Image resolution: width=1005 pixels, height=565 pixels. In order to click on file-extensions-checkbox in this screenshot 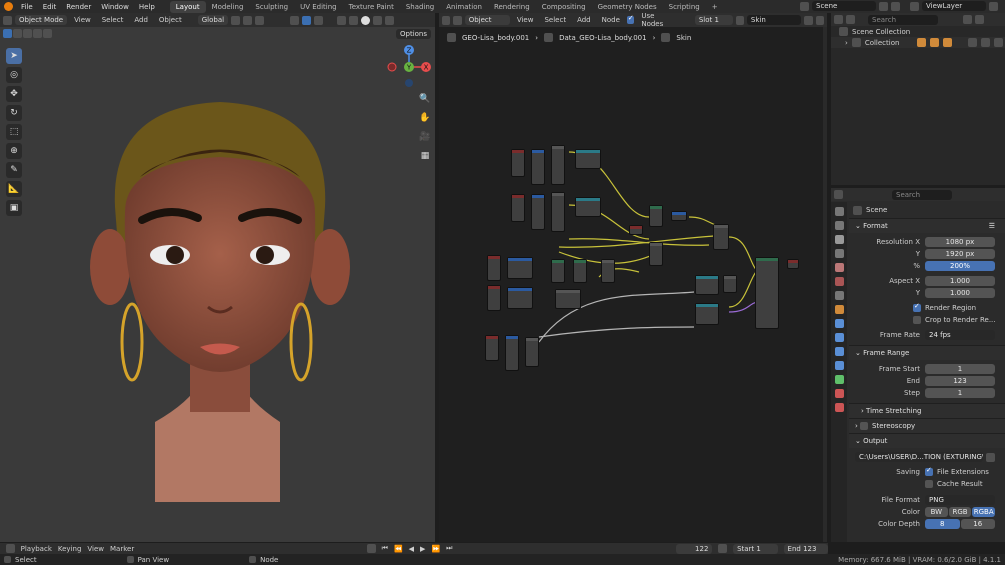, I will do `click(929, 471)`.